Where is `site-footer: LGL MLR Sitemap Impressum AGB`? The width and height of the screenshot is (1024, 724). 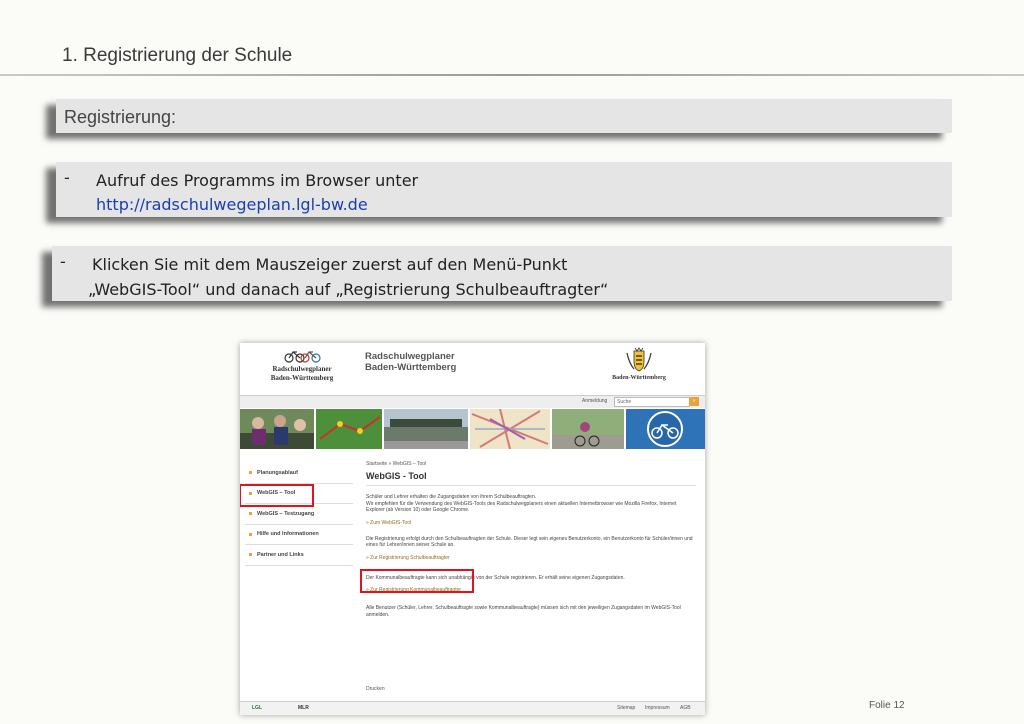 site-footer: LGL MLR Sitemap Impressum AGB is located at coordinates (472, 708).